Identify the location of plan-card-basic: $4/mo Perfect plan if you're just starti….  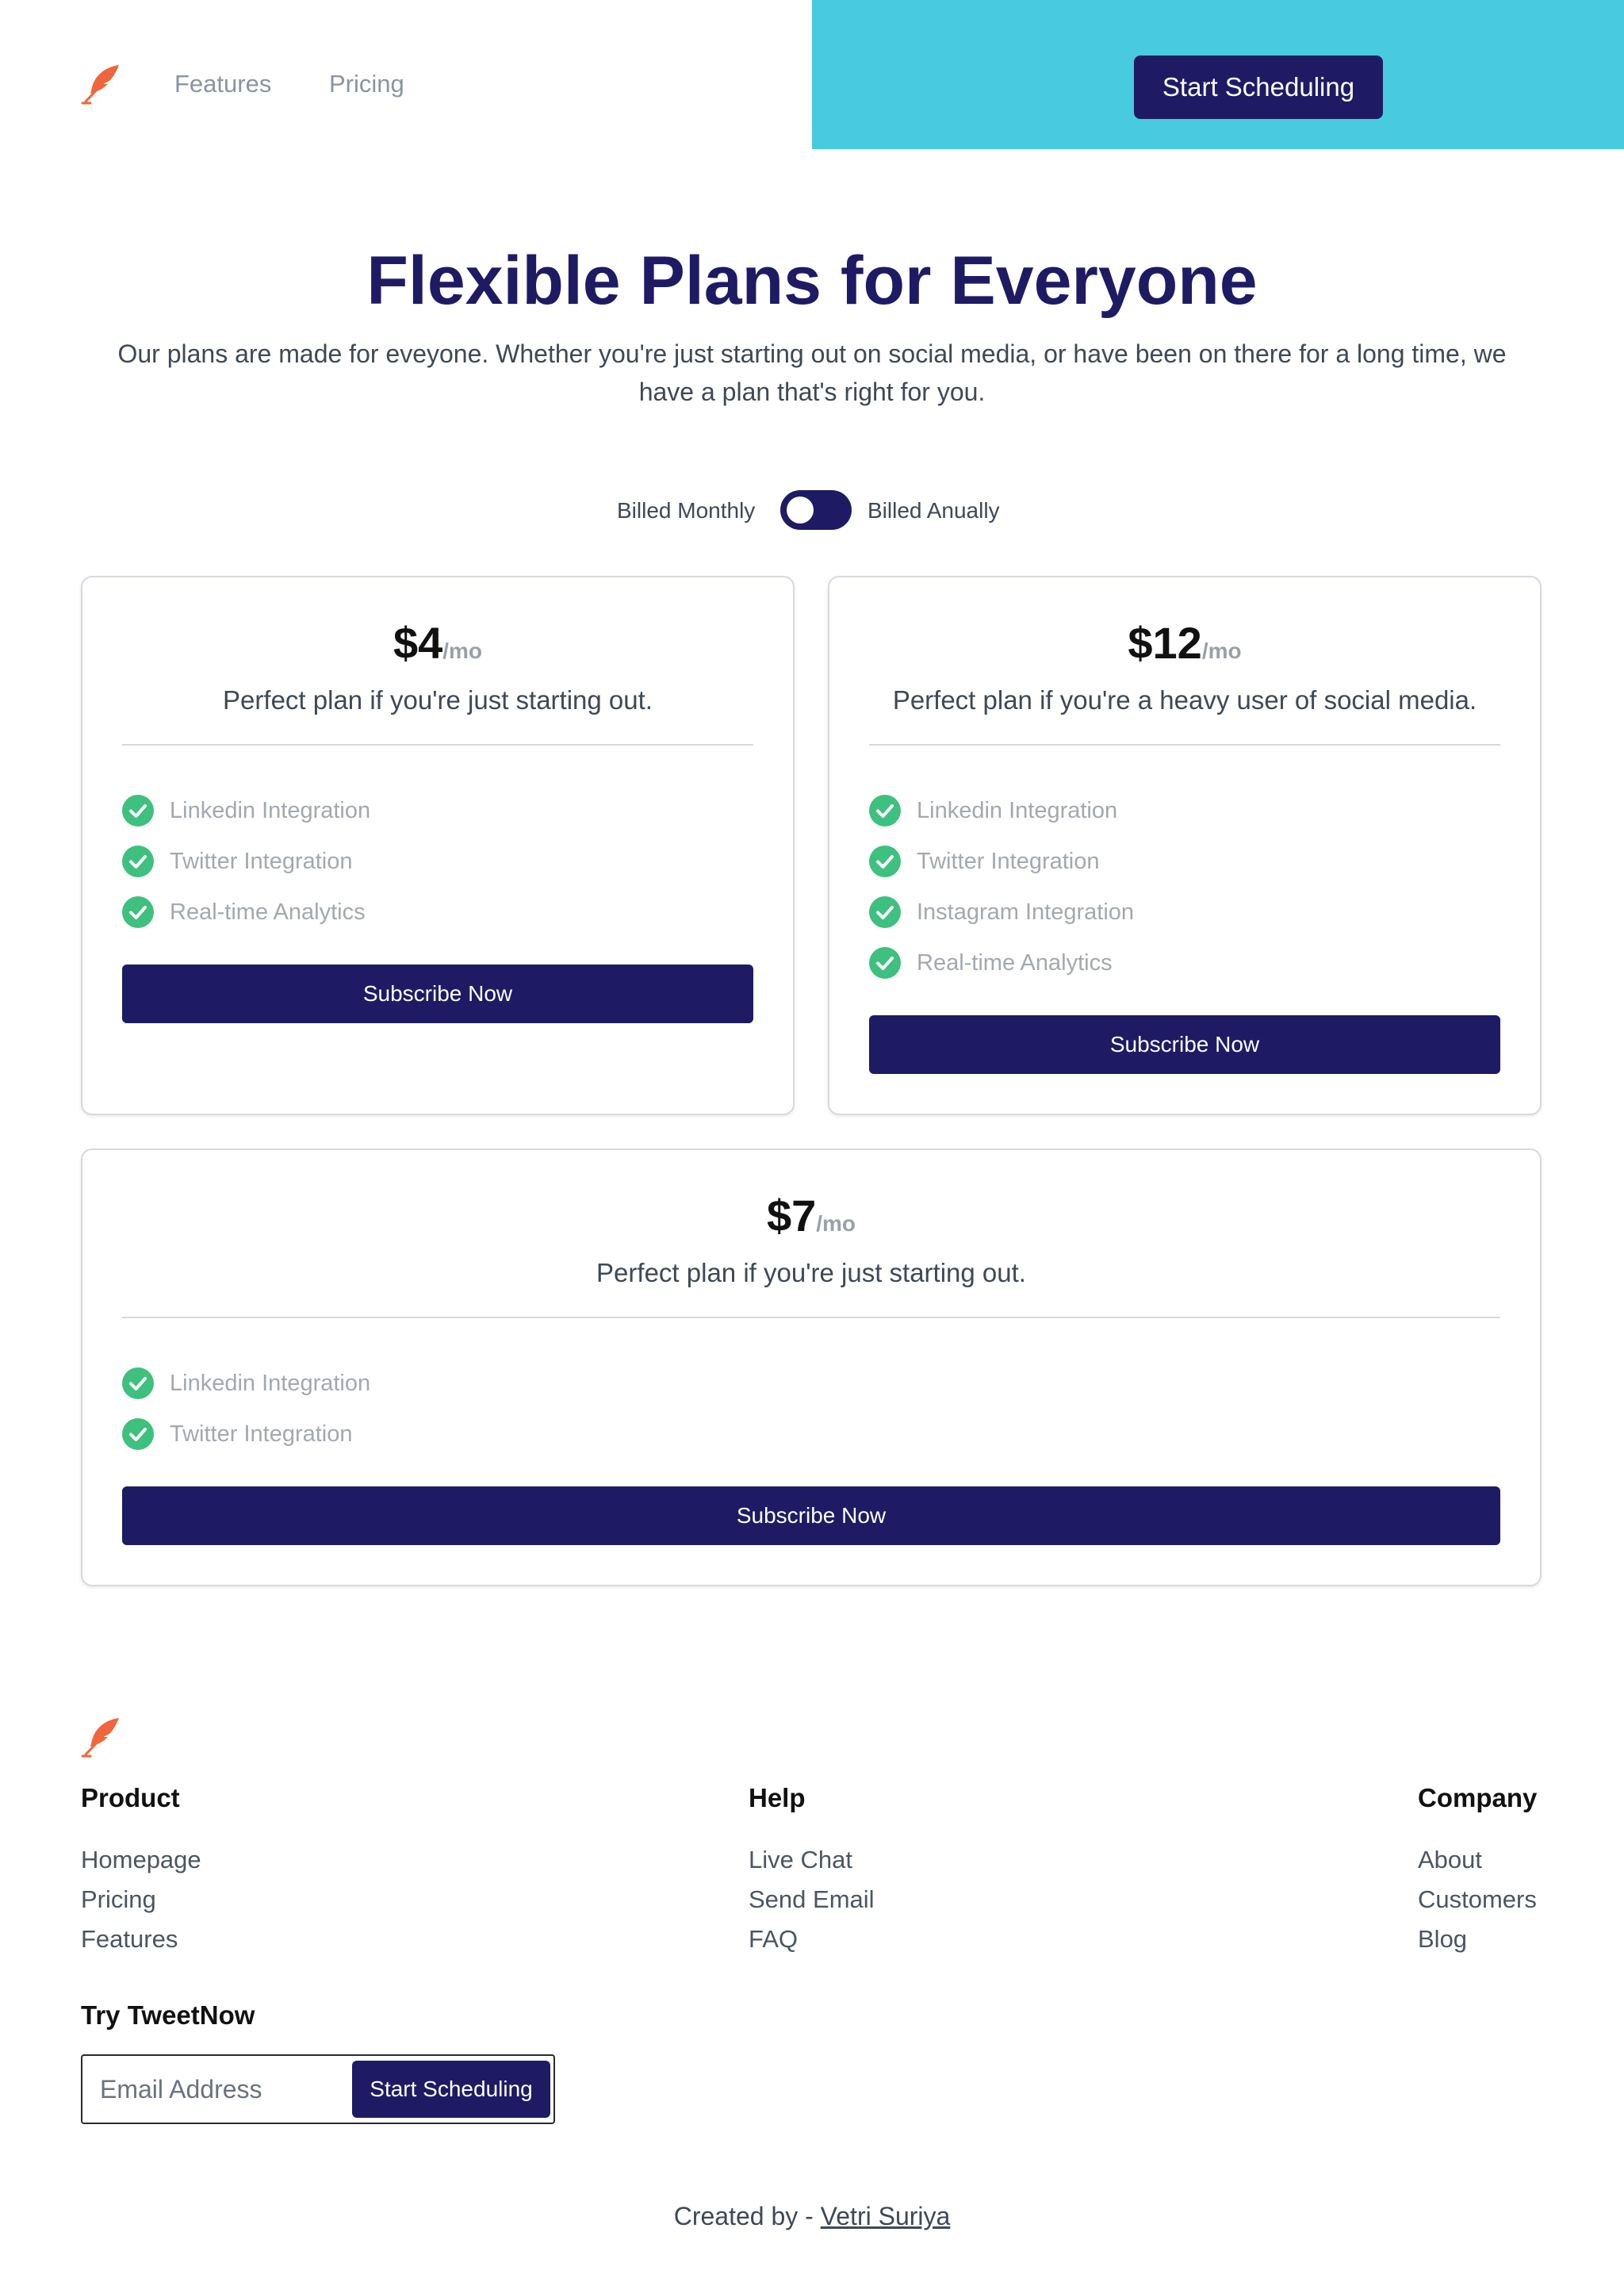
(438, 845).